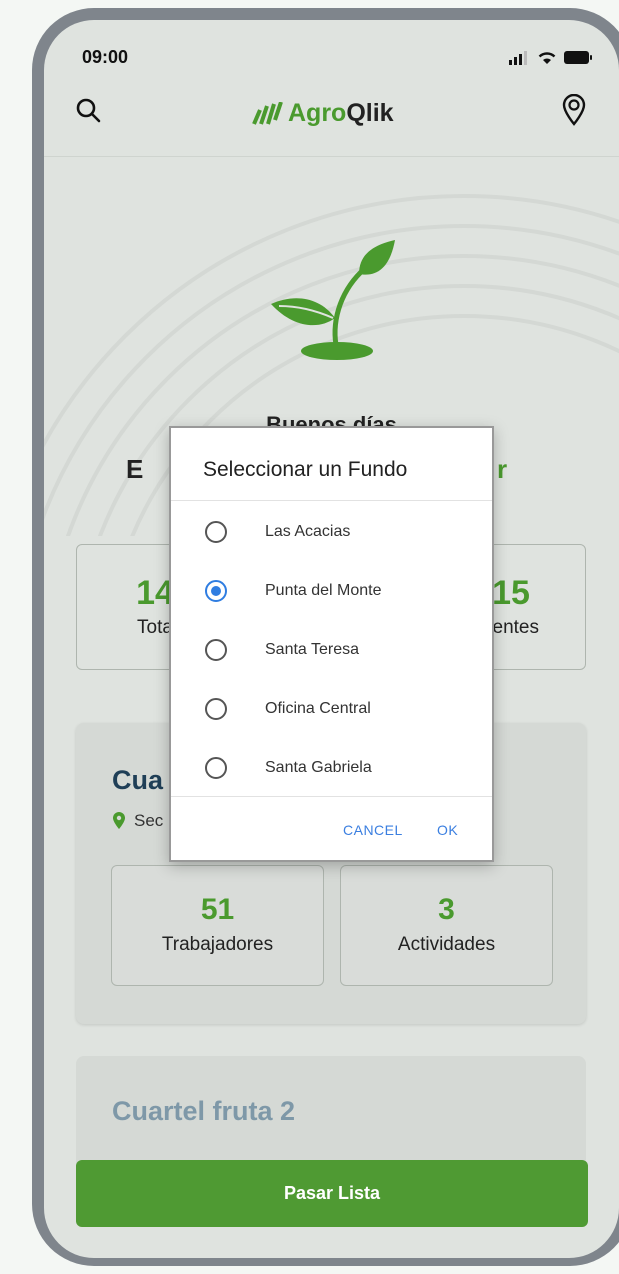  What do you see at coordinates (216, 591) in the screenshot?
I see `radio-selected-icon` at bounding box center [216, 591].